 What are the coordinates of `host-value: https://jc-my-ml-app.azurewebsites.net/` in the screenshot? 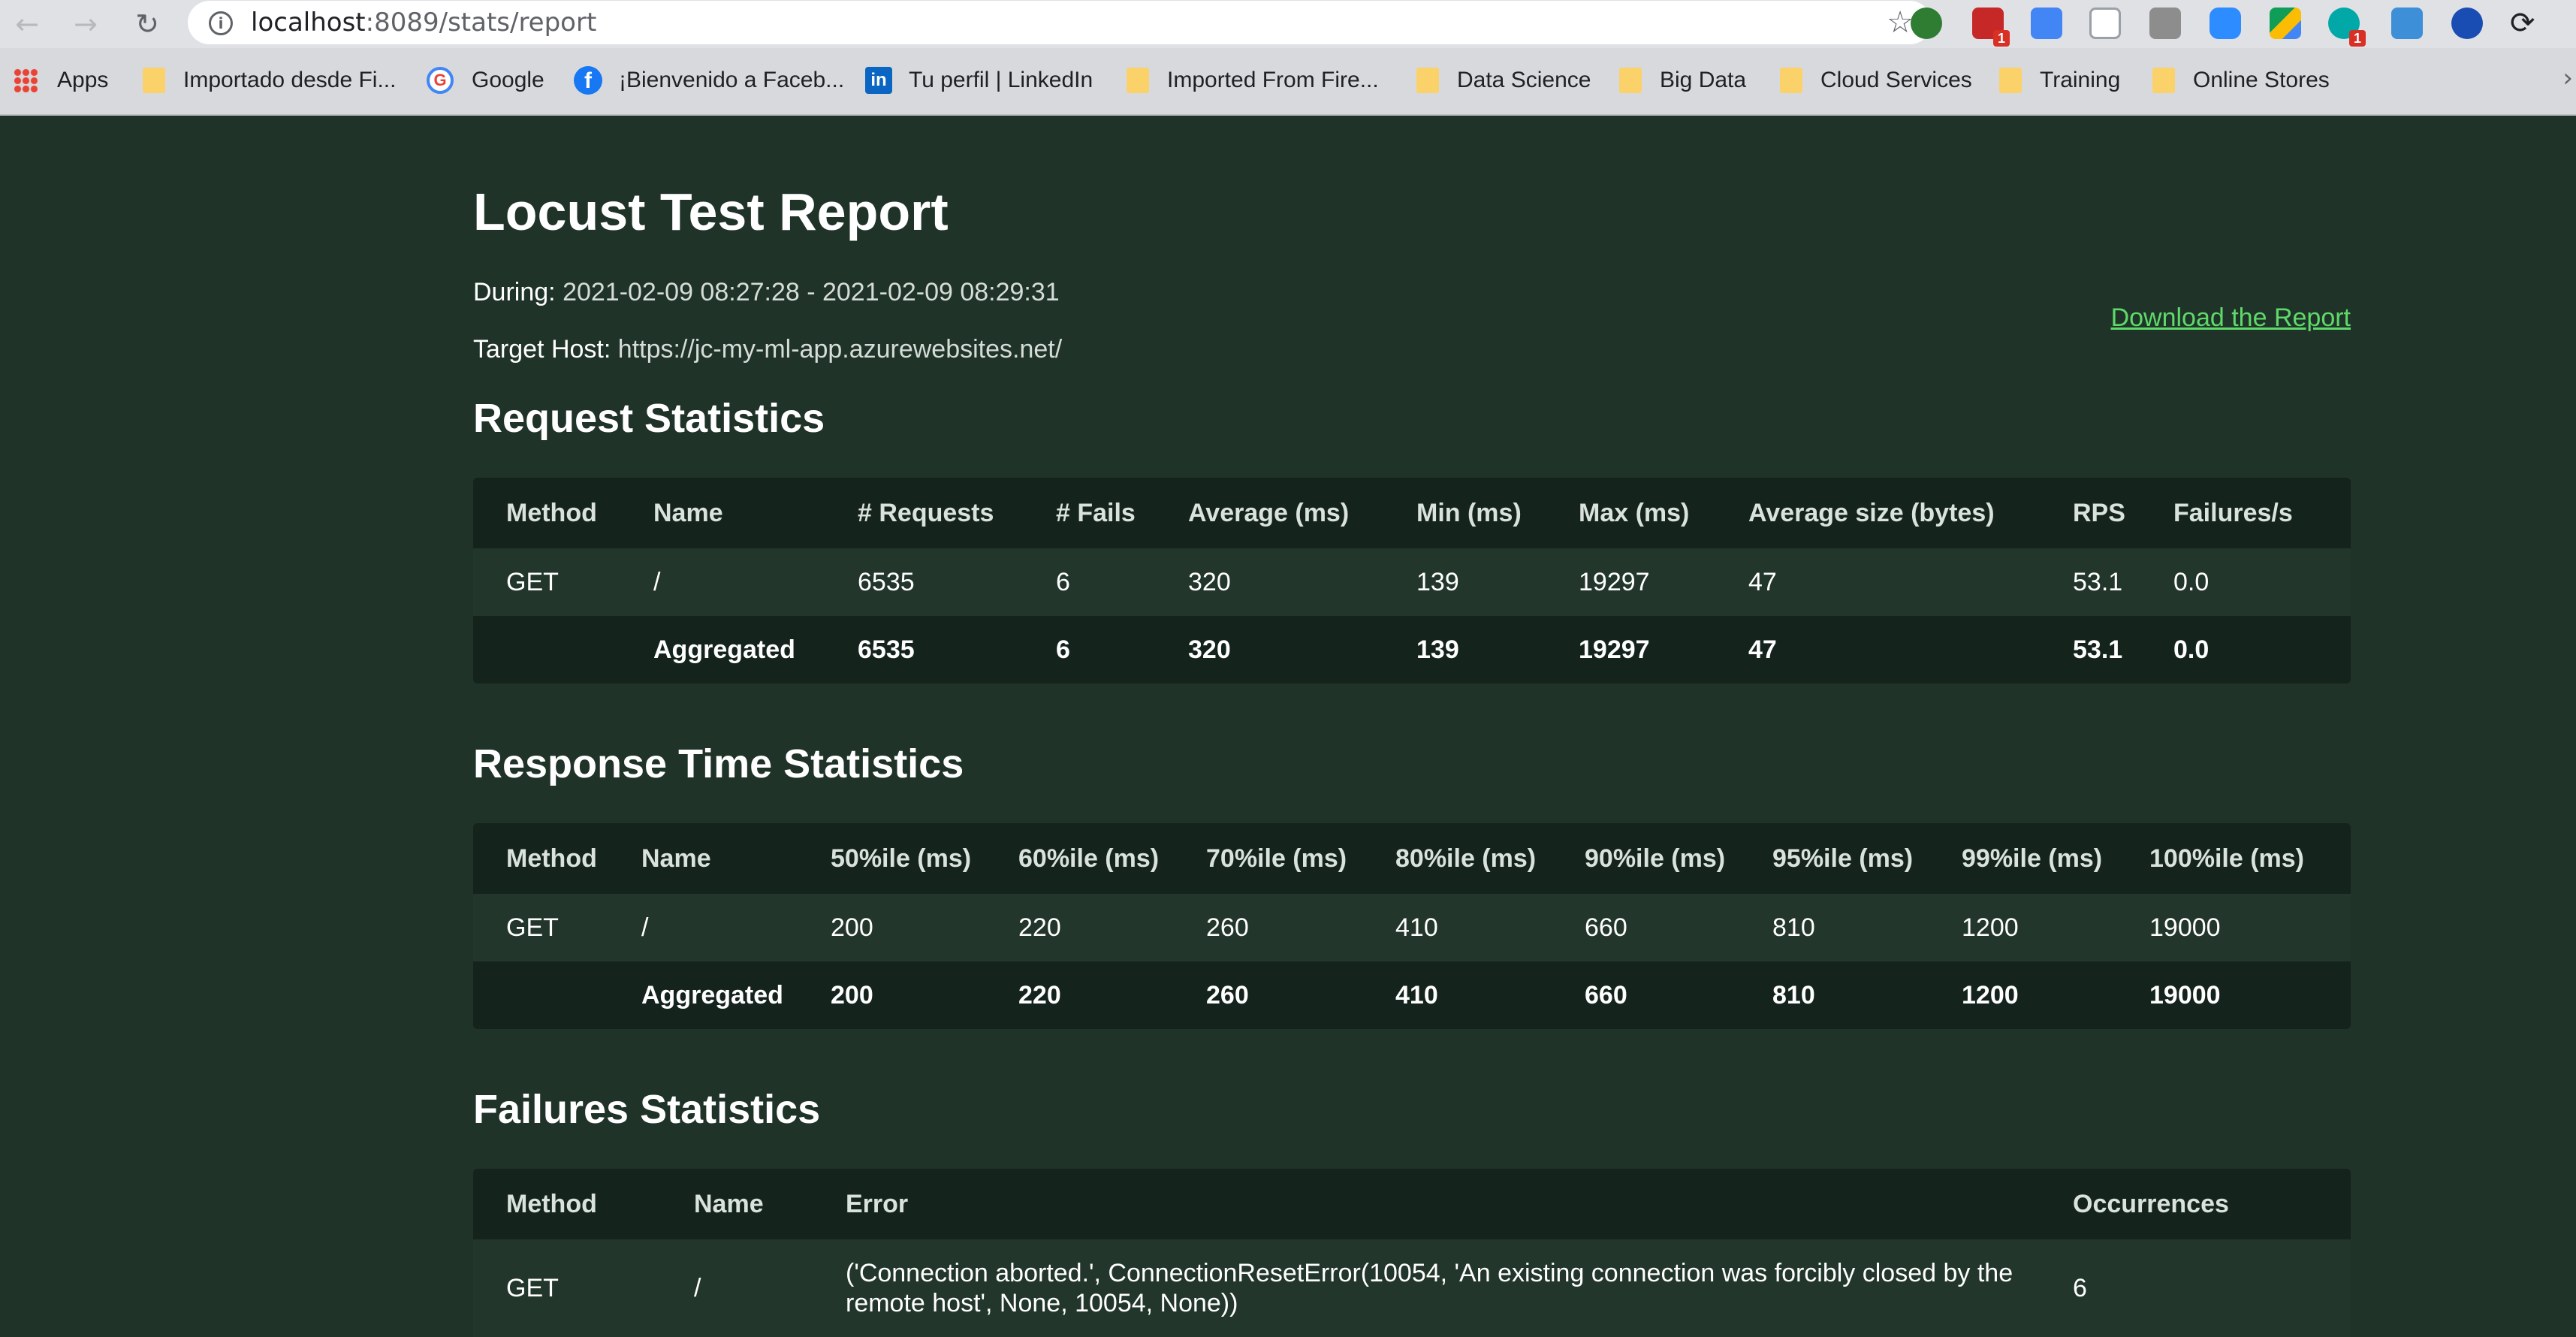 It's located at (840, 349).